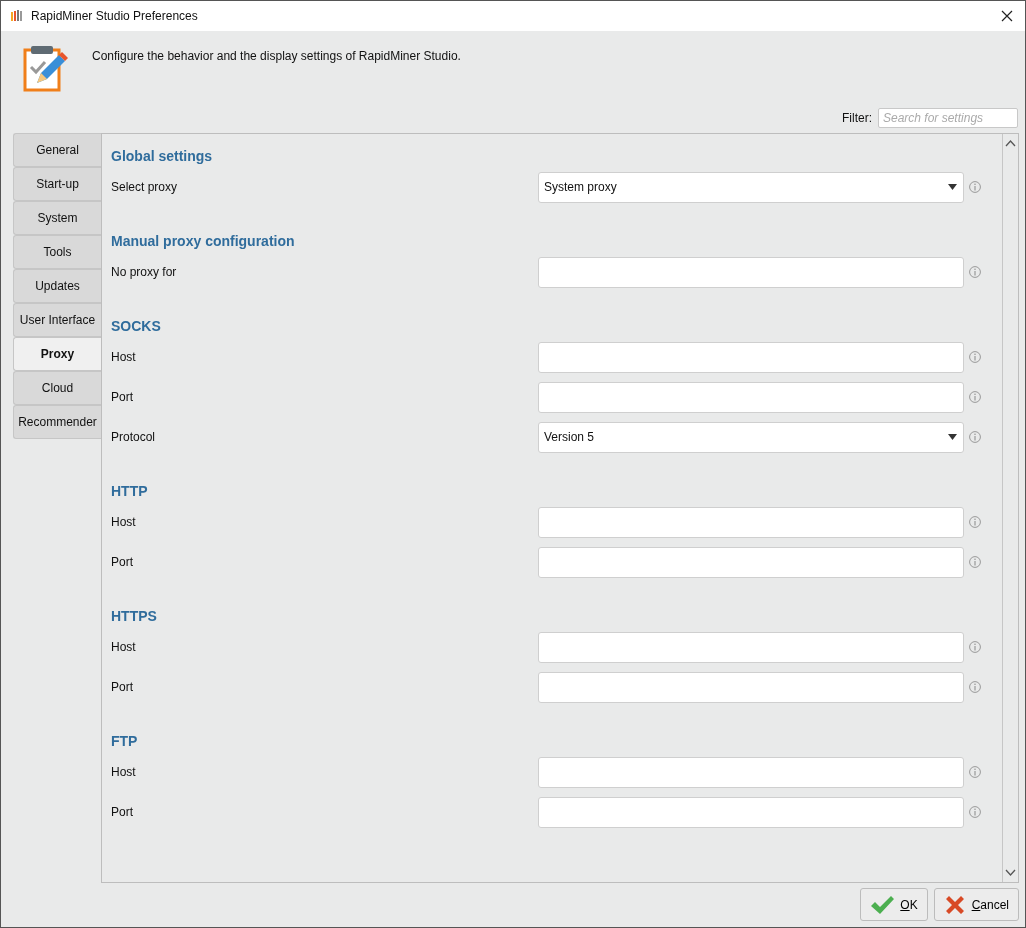 Image resolution: width=1026 pixels, height=928 pixels. Describe the element at coordinates (57, 150) in the screenshot. I see `tab: General` at that location.